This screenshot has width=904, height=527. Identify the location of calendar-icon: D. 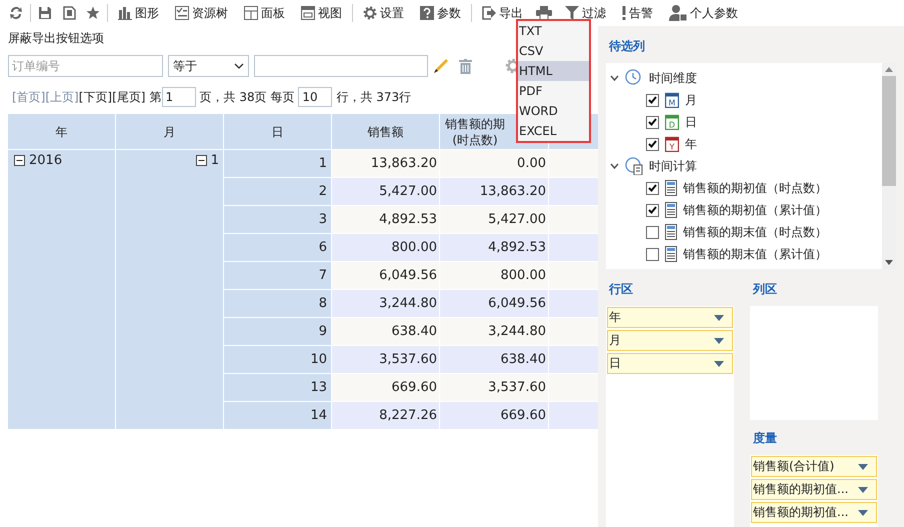
(672, 122).